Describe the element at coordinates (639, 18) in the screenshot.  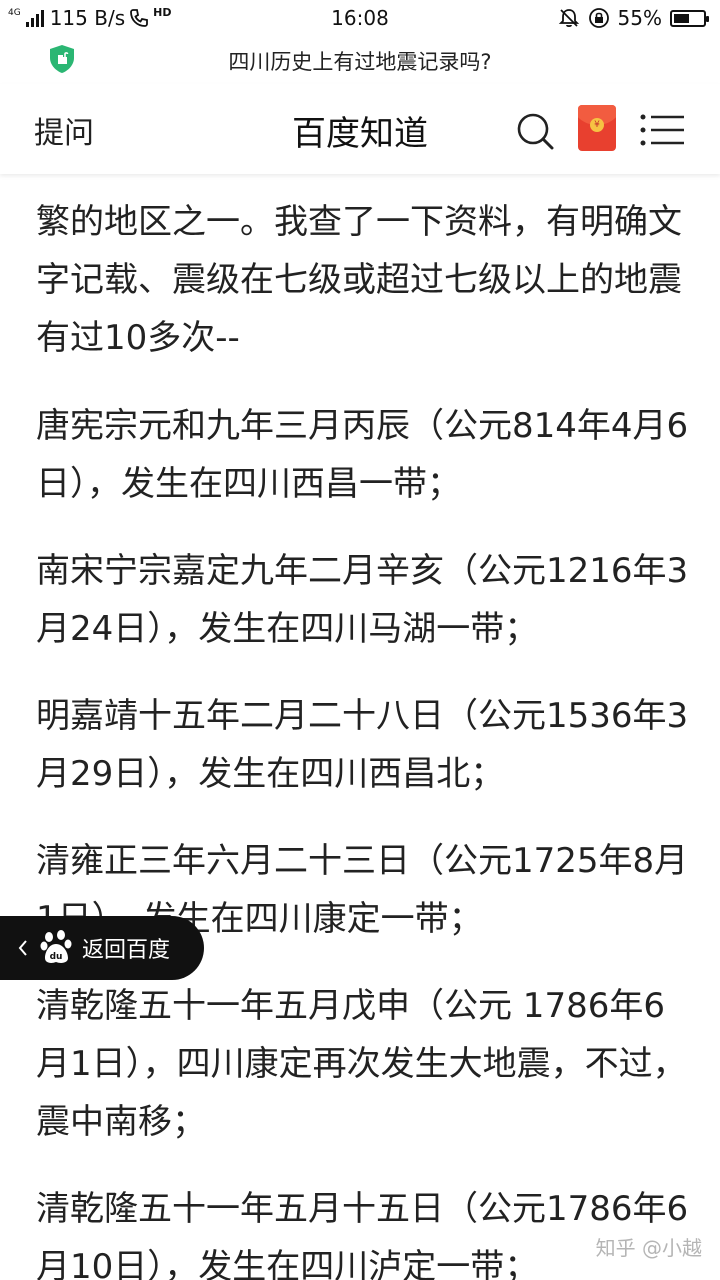
I see `battery-percent: 55%` at that location.